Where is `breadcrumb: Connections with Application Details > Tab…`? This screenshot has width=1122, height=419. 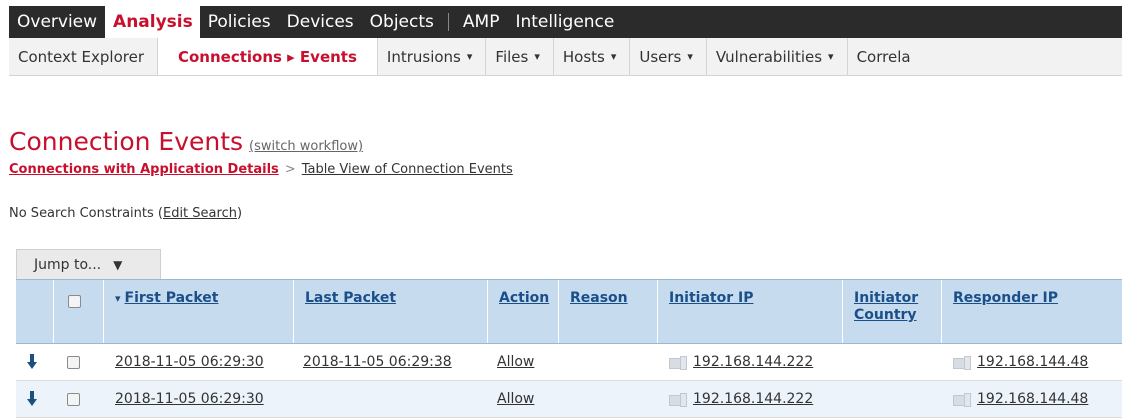
breadcrumb: Connections with Application Details > Tab… is located at coordinates (261, 169).